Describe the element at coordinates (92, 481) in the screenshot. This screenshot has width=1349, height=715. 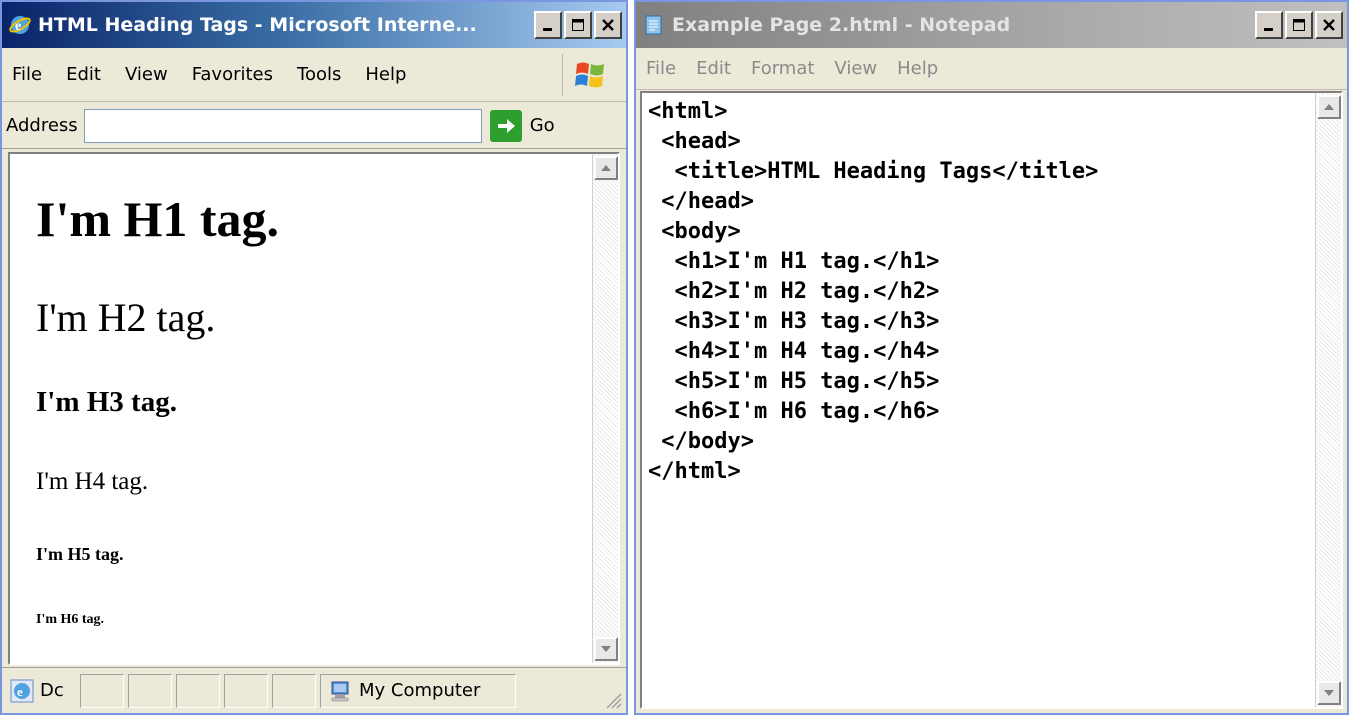
I see `heading-h4: I'm H4 tag.` at that location.